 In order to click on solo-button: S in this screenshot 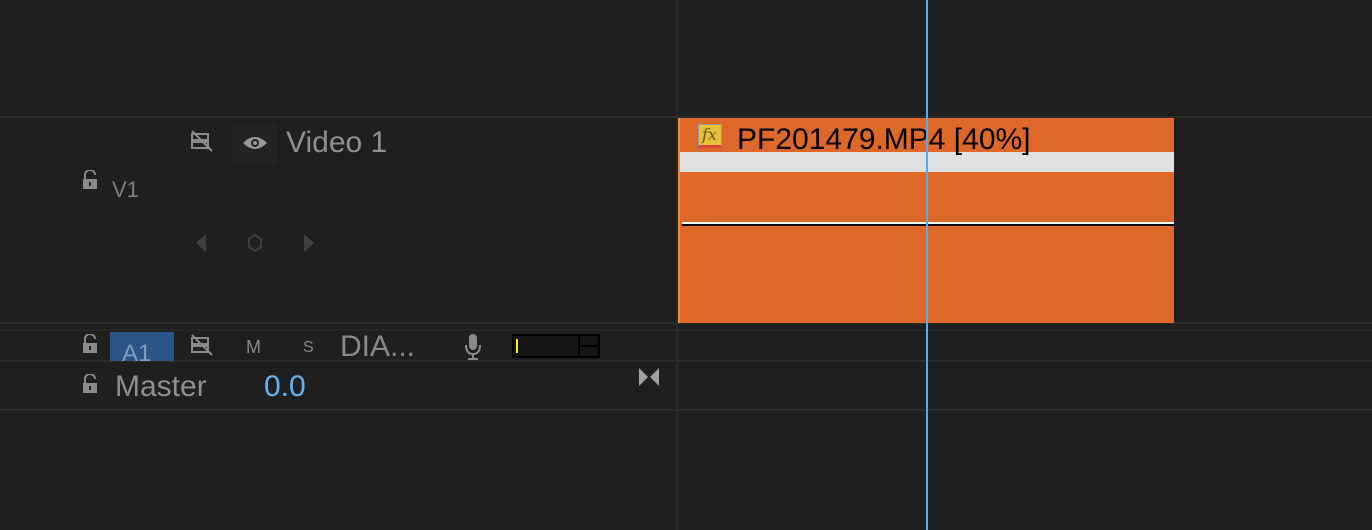, I will do `click(308, 348)`.